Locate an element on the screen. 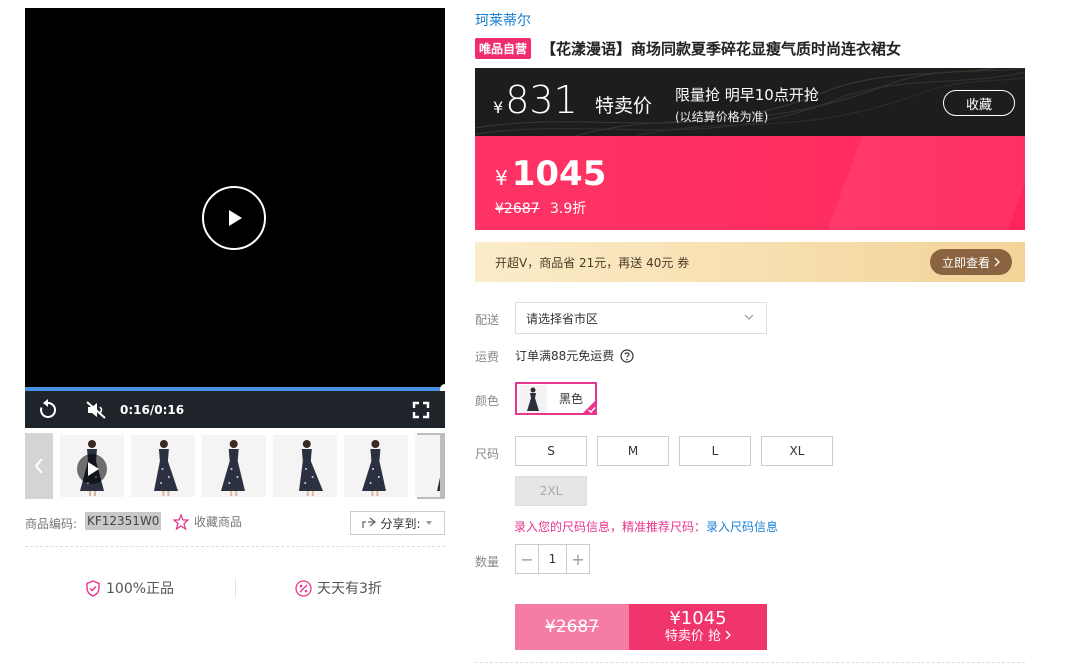 This screenshot has height=666, width=1081. star-icon is located at coordinates (181, 521).